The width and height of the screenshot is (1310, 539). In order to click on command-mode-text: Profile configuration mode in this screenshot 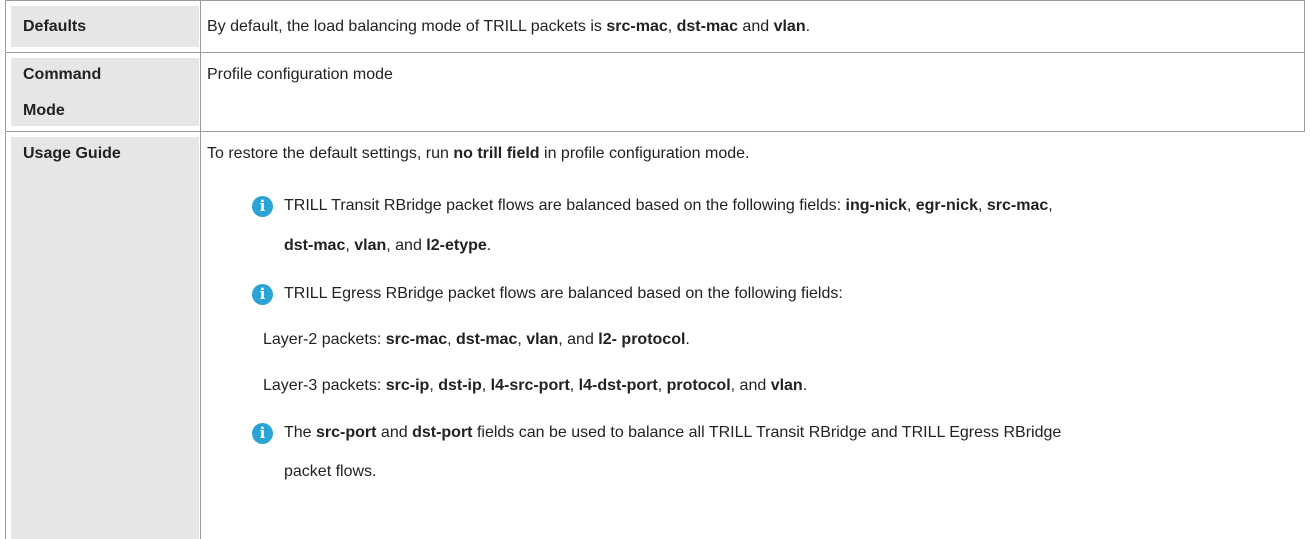, I will do `click(300, 74)`.